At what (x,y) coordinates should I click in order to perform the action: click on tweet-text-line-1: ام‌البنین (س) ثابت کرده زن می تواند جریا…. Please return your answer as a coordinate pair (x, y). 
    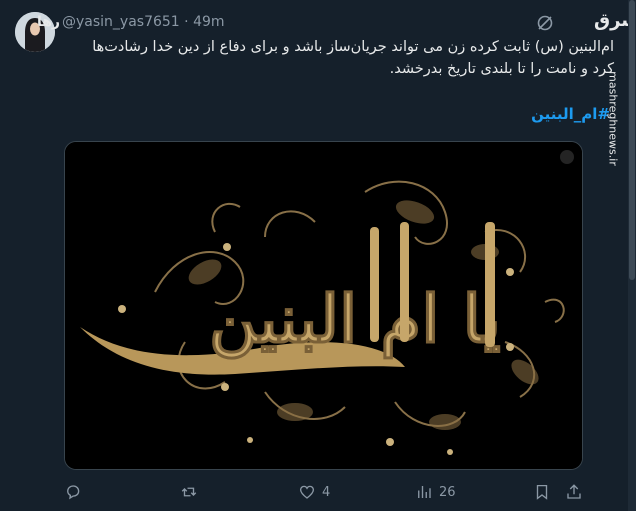
    Looking at the image, I should click on (353, 47).